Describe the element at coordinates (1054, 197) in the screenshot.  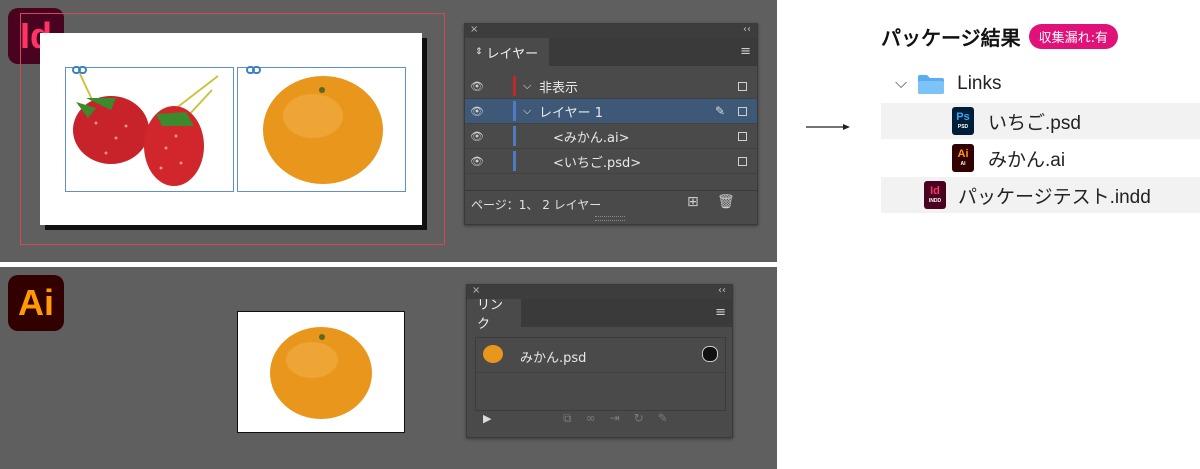
I see `file-name: パッケージテスト.indd` at that location.